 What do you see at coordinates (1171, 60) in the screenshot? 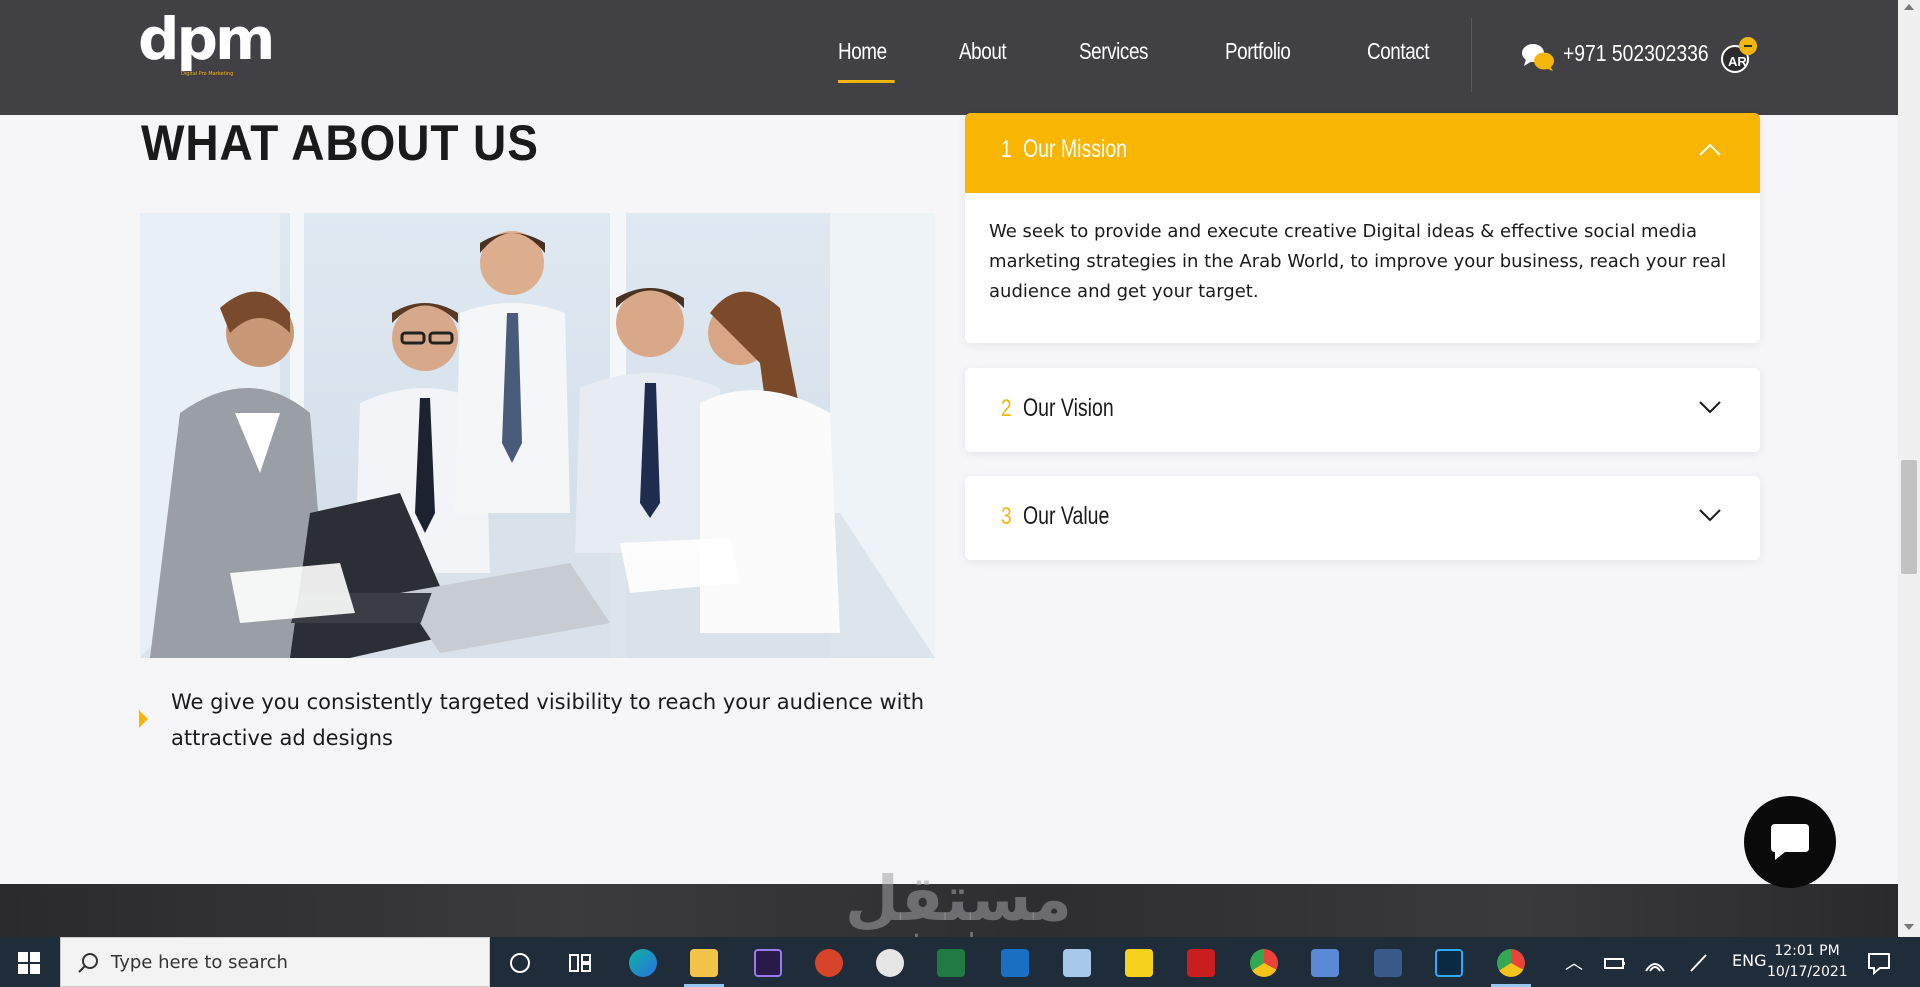
I see `main-nav: Home About Services Portfolio Contact` at bounding box center [1171, 60].